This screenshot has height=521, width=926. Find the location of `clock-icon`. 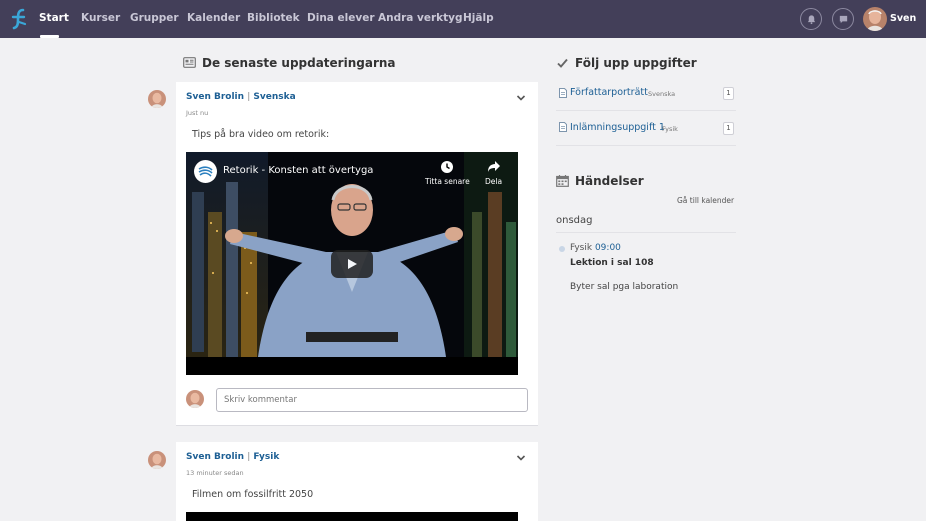

clock-icon is located at coordinates (447, 167).